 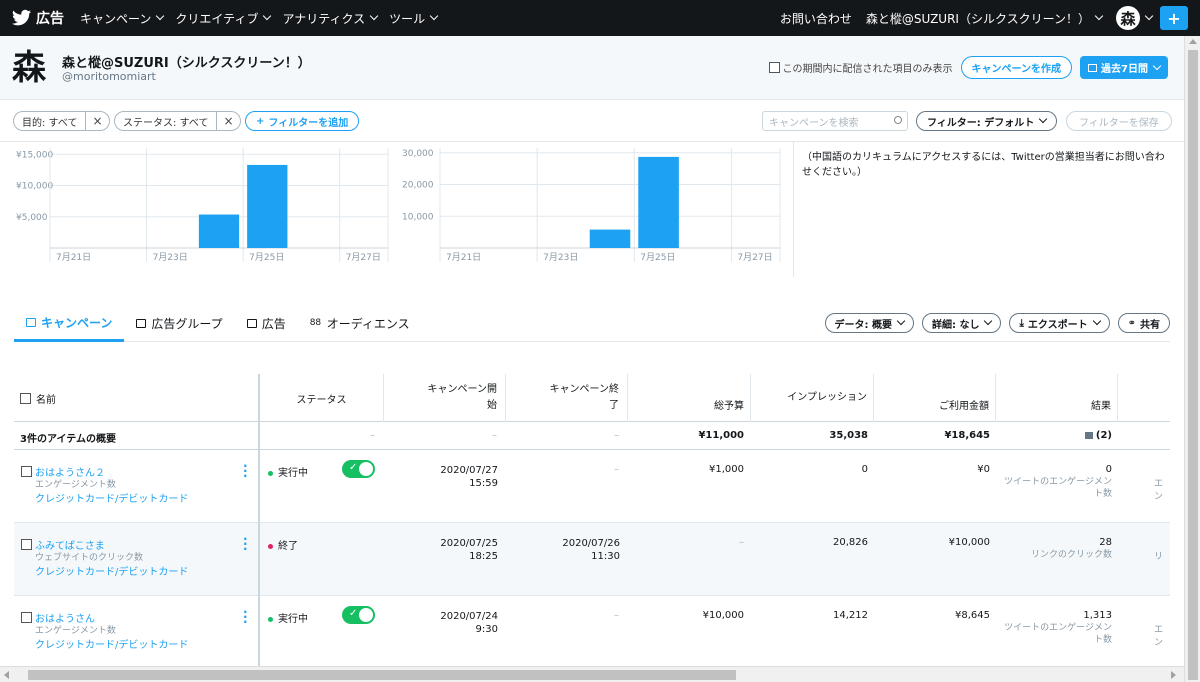 What do you see at coordinates (848, 435) in the screenshot?
I see `summary-impressions: 35,038` at bounding box center [848, 435].